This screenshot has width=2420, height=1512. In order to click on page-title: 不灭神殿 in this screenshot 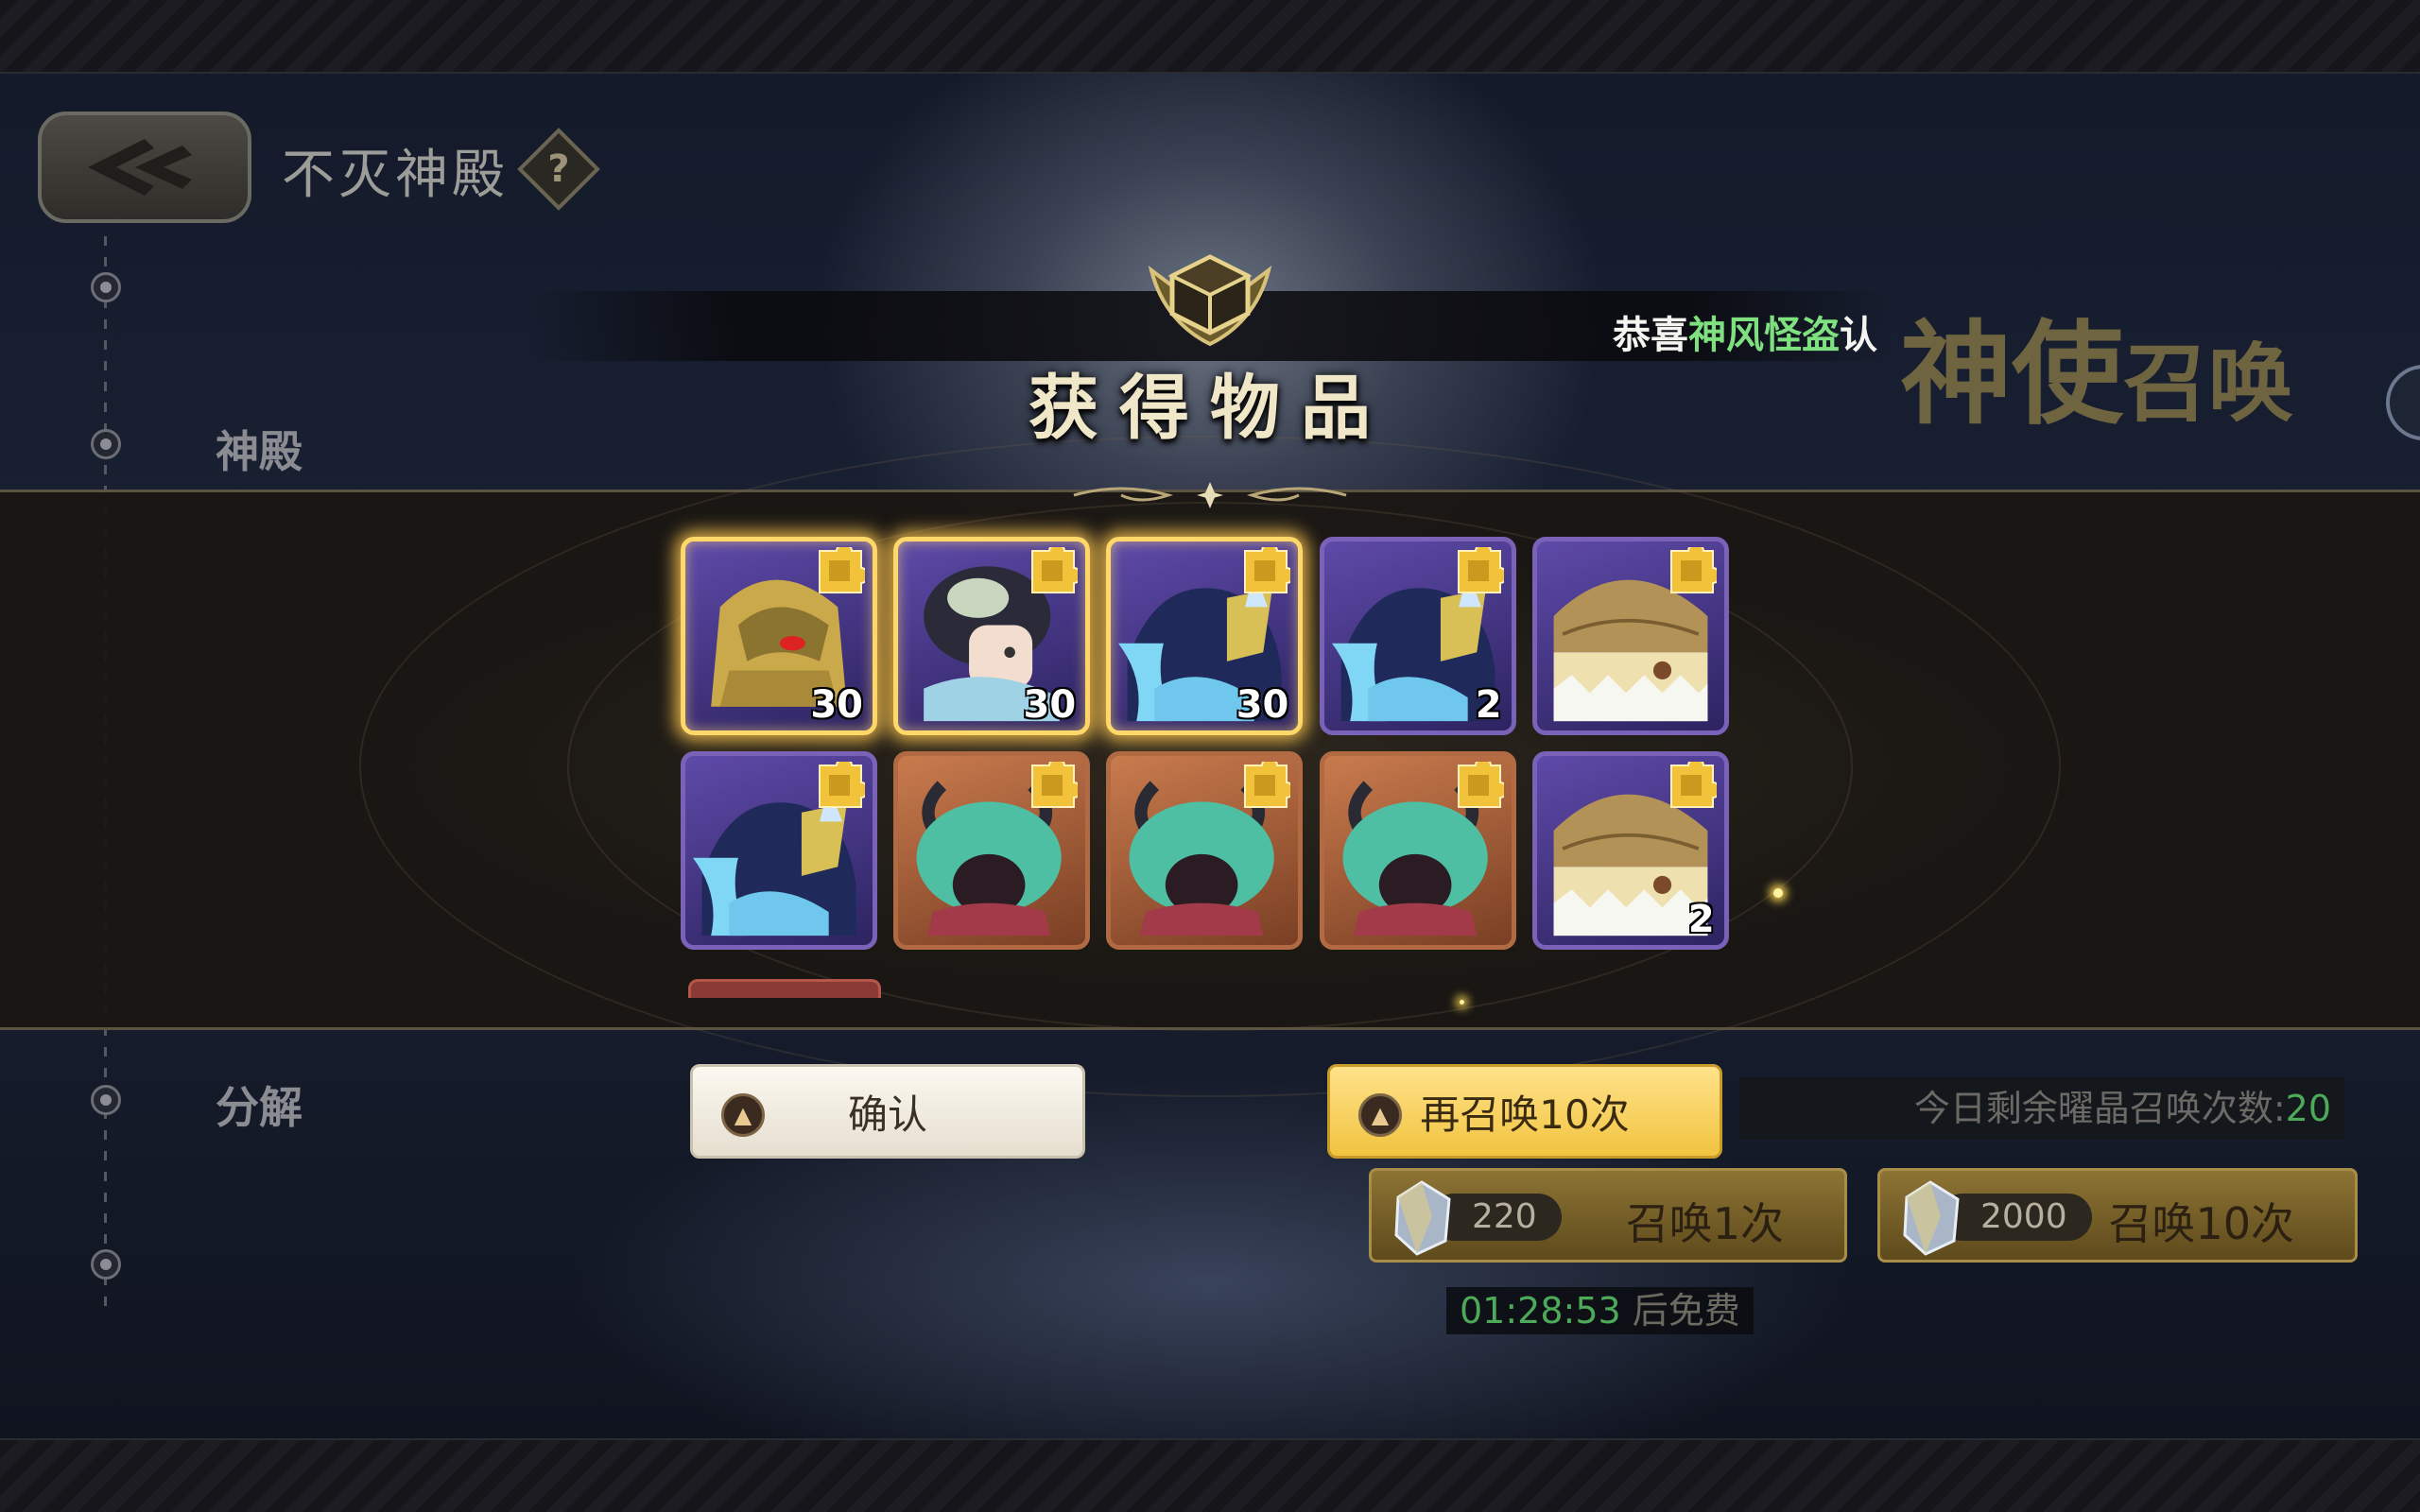, I will do `click(395, 175)`.